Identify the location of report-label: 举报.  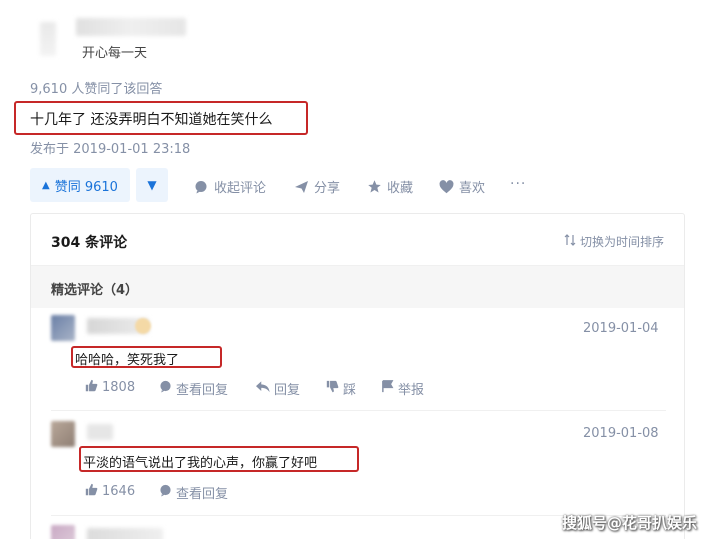
(411, 390).